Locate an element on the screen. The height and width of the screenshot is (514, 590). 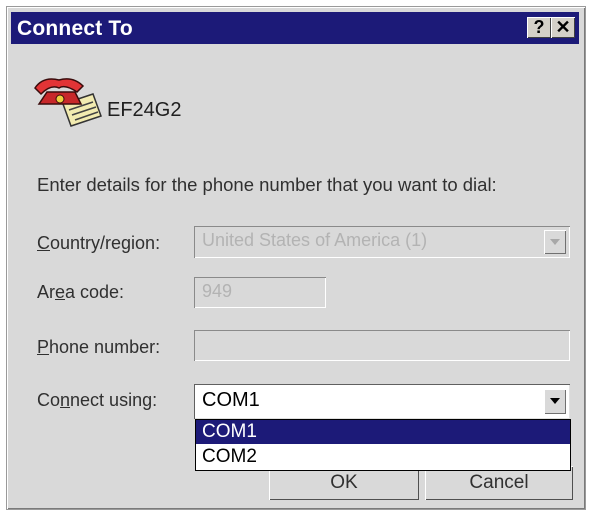
cancel-button: Cancel is located at coordinates (499, 483).